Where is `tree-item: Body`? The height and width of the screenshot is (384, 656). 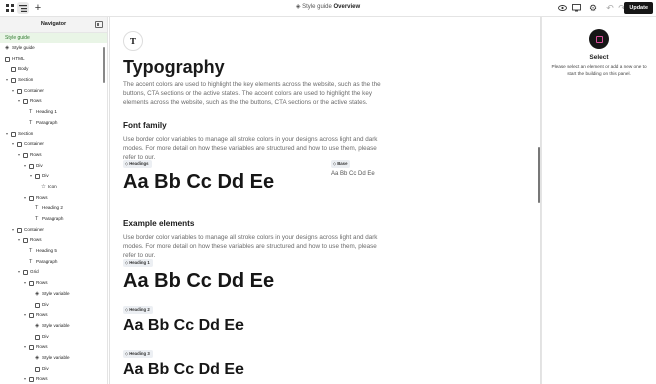
tree-item: Body is located at coordinates (53, 69).